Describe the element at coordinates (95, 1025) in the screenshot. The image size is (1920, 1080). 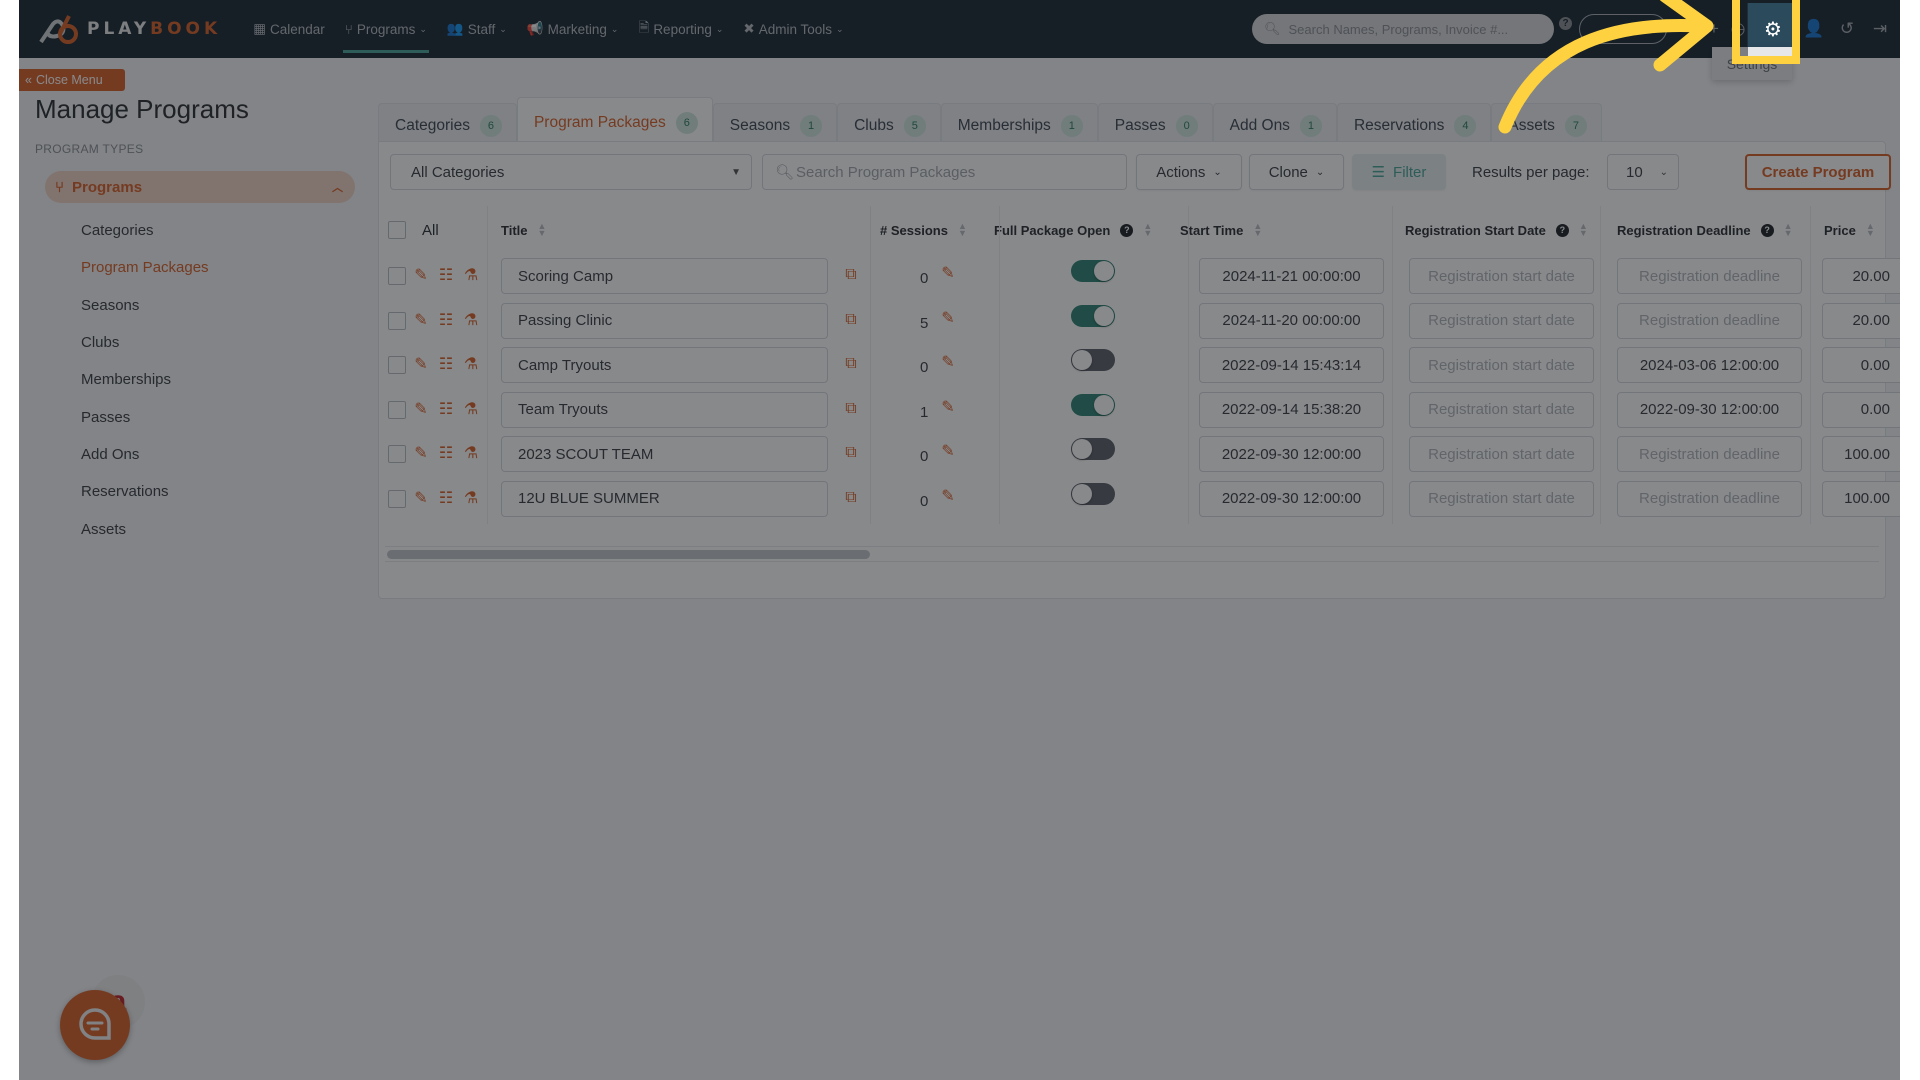
I see `chat-button` at that location.